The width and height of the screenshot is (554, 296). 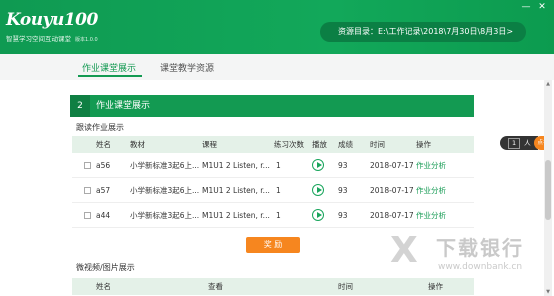 What do you see at coordinates (103, 165) in the screenshot?
I see `cell-name: a56` at bounding box center [103, 165].